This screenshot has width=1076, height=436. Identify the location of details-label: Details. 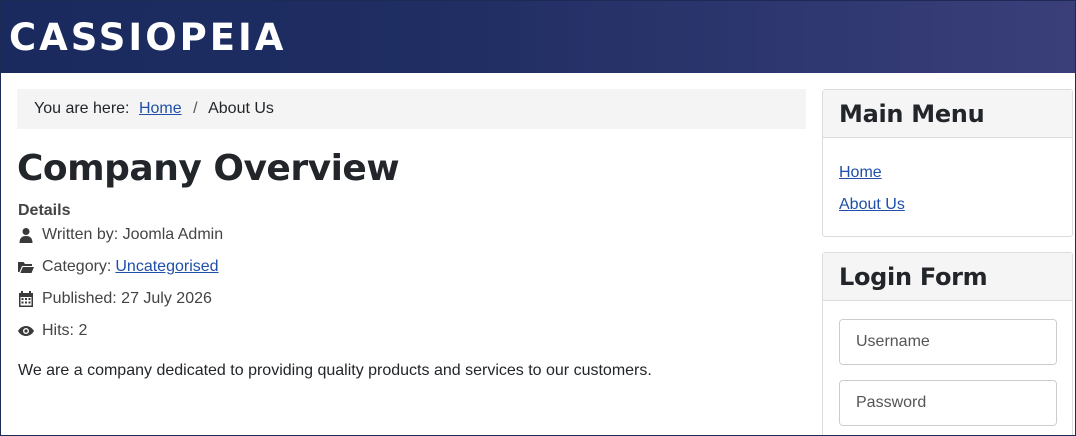
(44, 210).